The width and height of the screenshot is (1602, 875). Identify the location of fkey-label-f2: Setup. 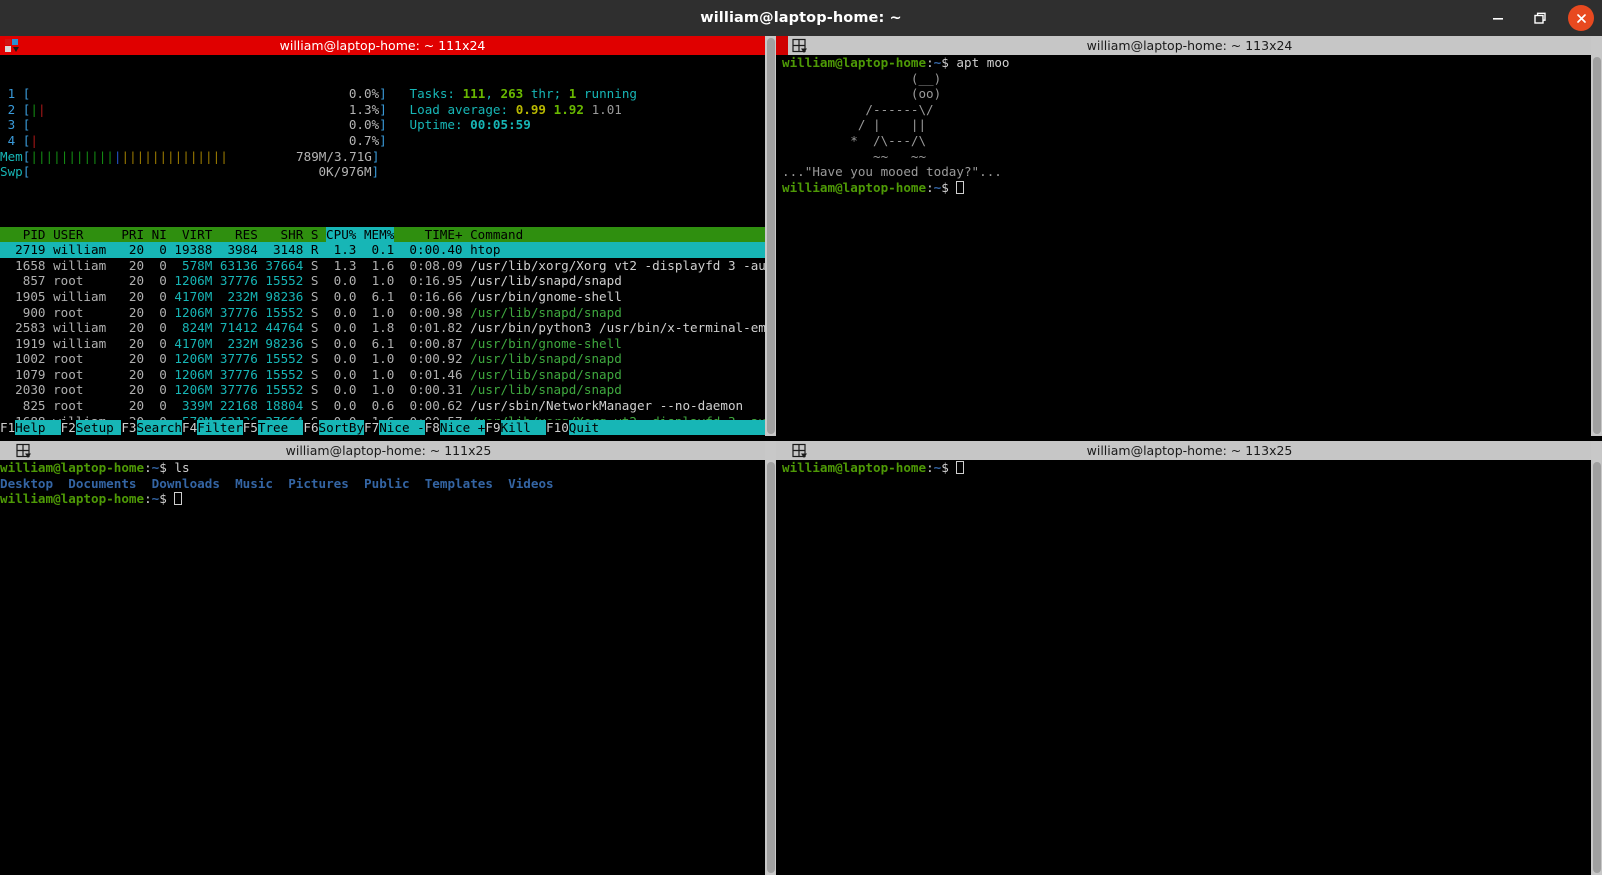
(98, 428).